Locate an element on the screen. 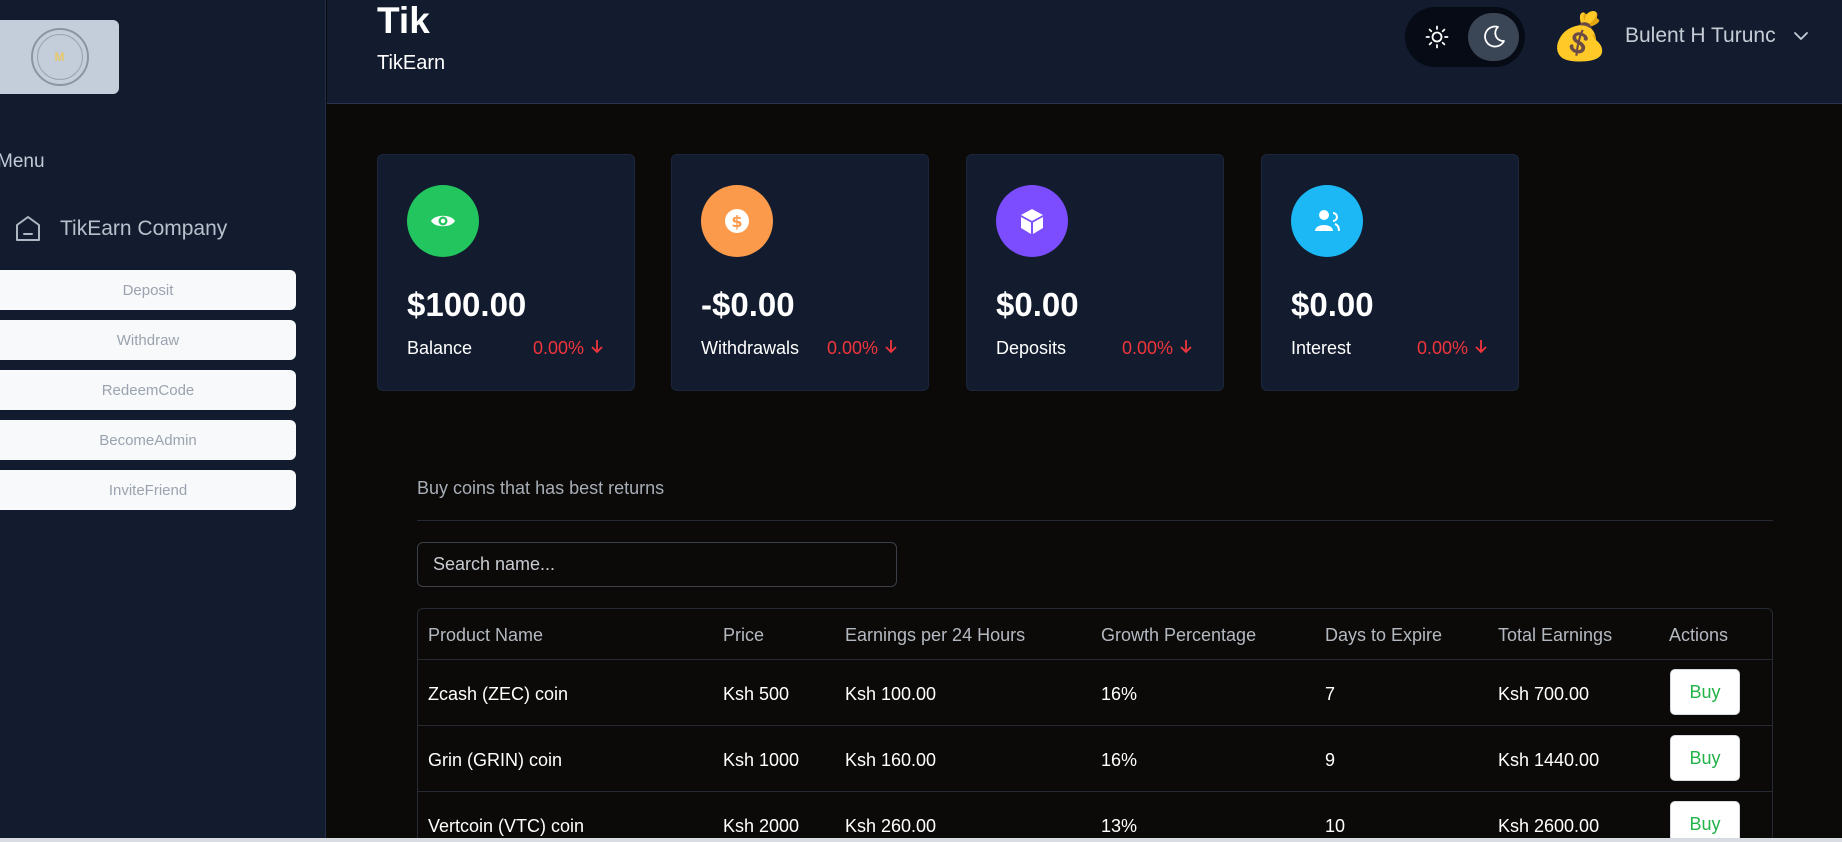  col-product-name: Product Name is located at coordinates (486, 635).